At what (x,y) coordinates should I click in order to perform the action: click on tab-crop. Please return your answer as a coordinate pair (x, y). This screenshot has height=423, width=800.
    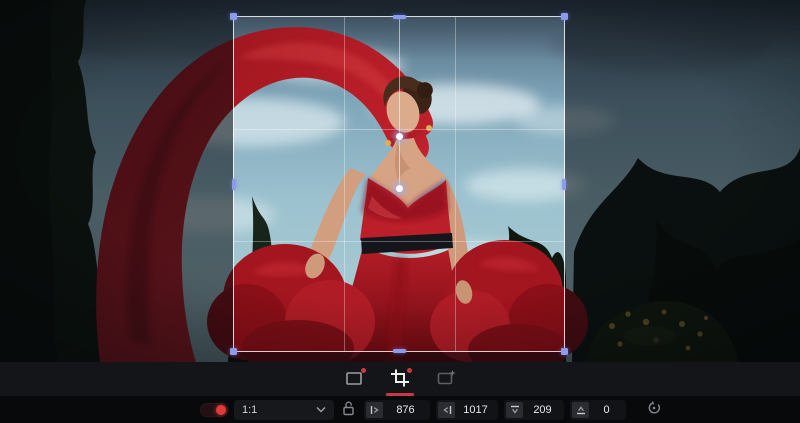
    Looking at the image, I should click on (400, 380).